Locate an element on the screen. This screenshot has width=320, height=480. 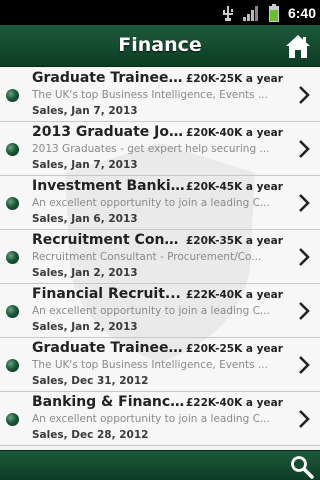
signal-icon is located at coordinates (251, 13).